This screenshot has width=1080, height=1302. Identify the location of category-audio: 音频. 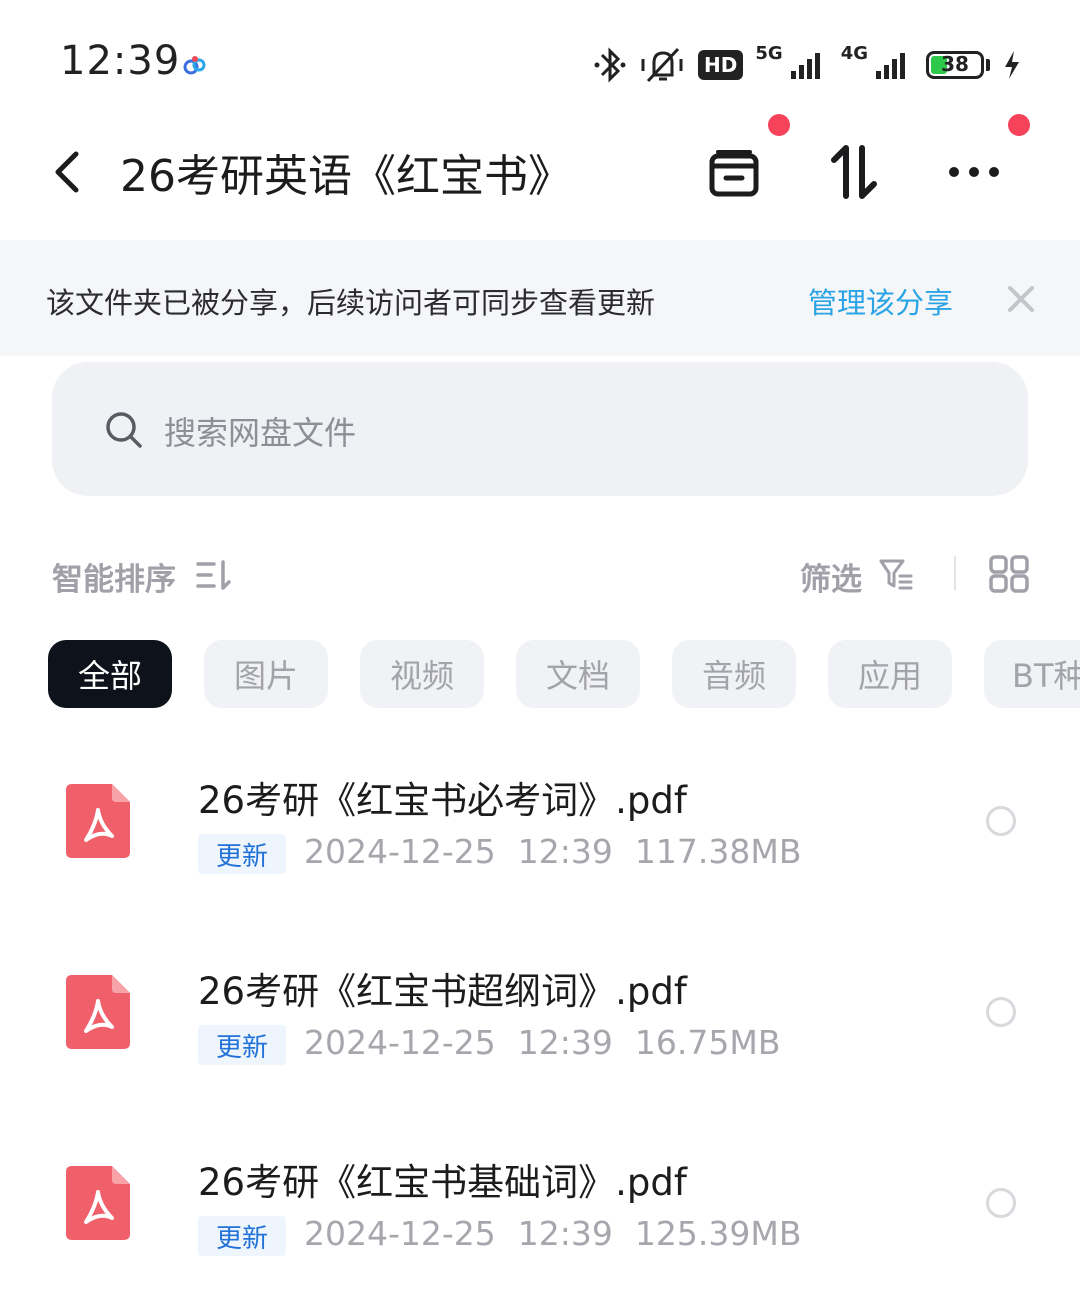
(734, 674).